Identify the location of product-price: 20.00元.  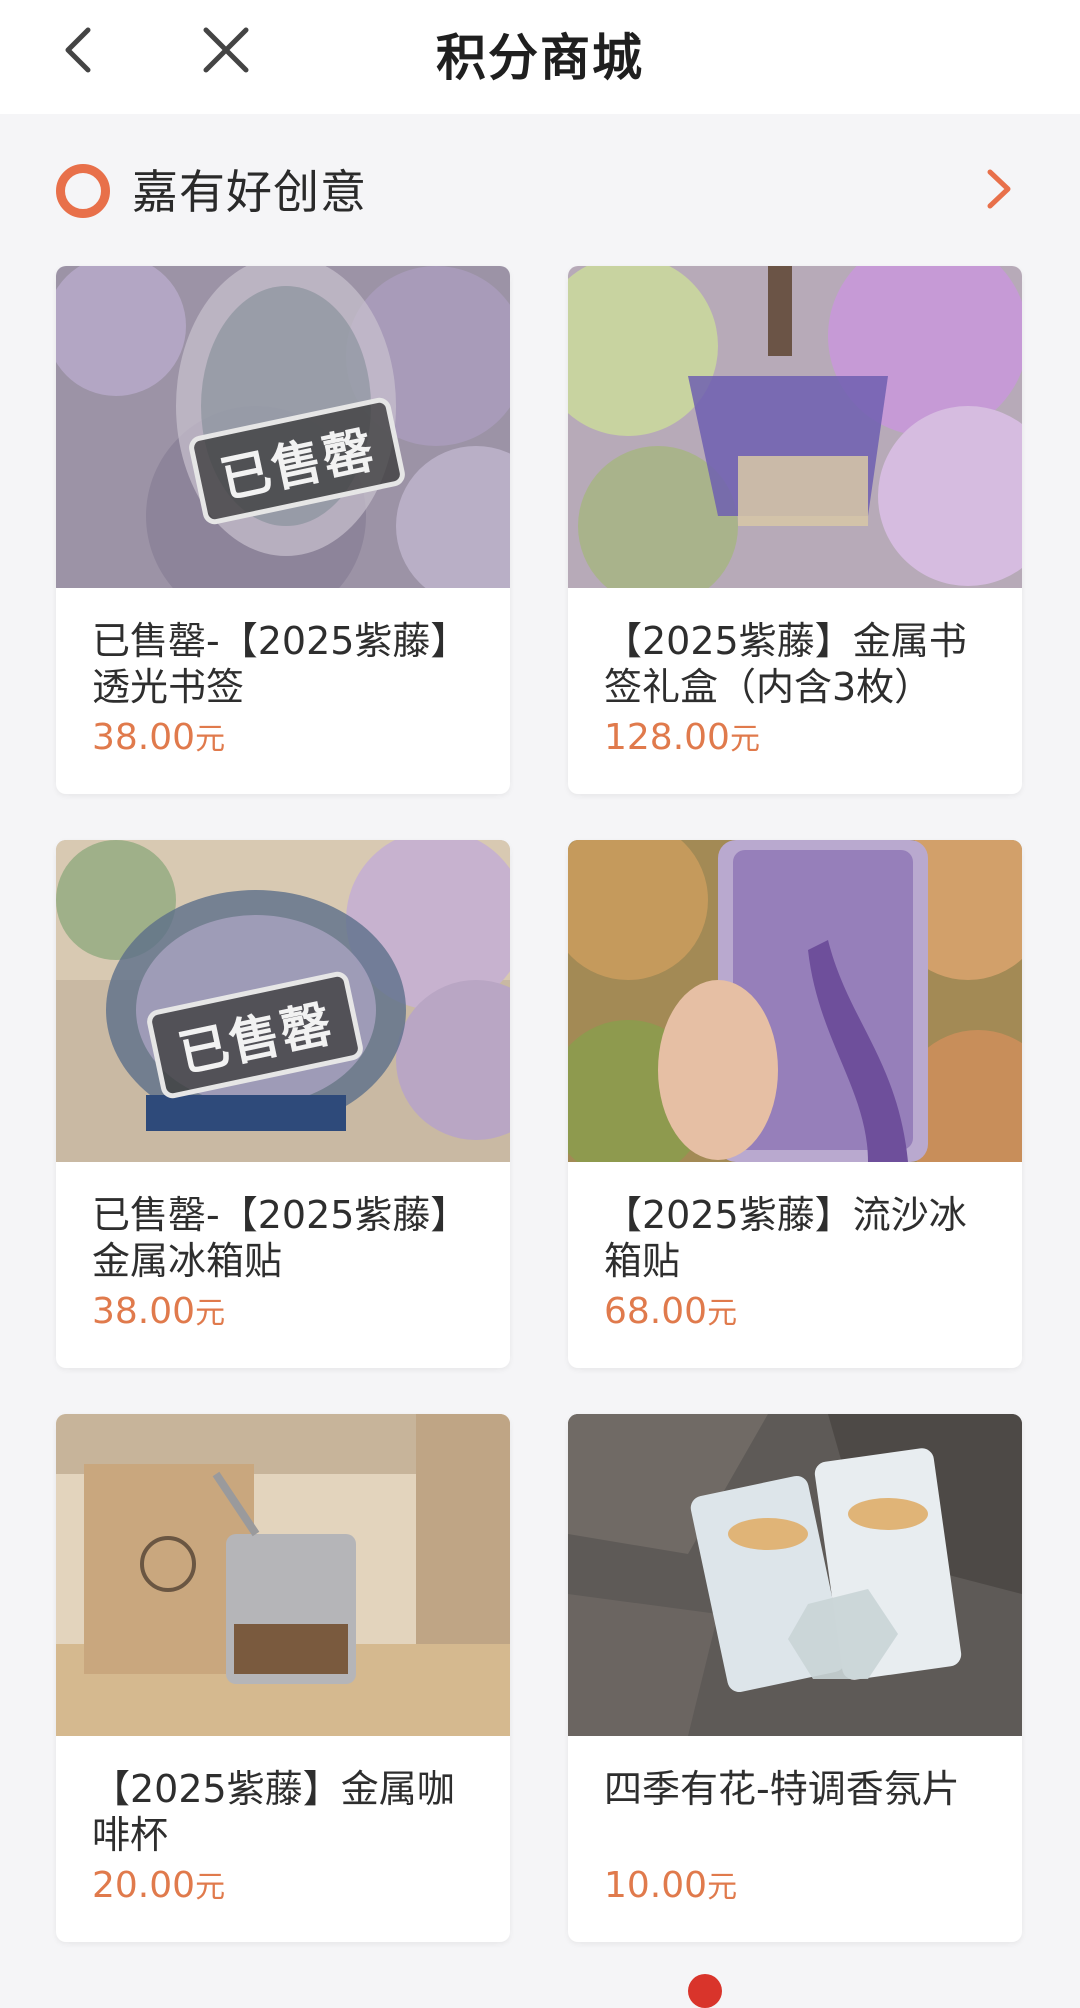
(158, 1884).